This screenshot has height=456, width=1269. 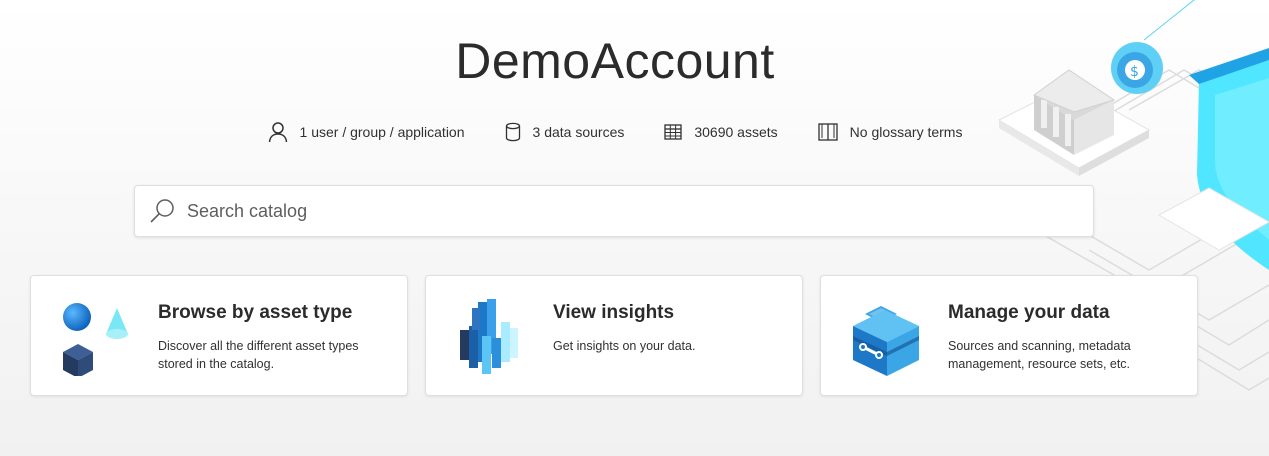 What do you see at coordinates (624, 346) in the screenshot?
I see `card-description: Get insights on your data.` at bounding box center [624, 346].